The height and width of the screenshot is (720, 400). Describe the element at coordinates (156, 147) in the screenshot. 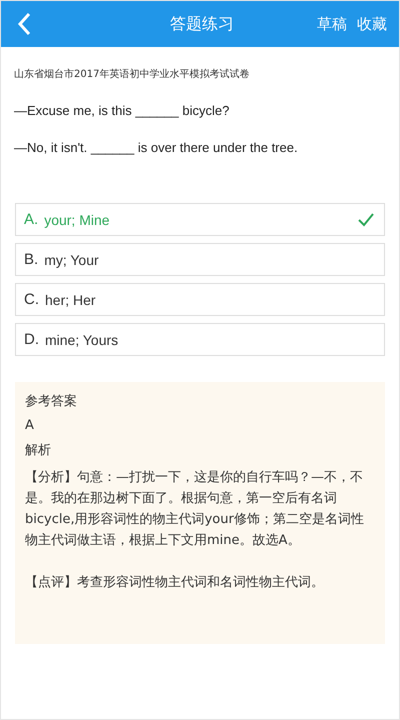

I see `question-line: —No, it isn't. ______ is over there under the tree.` at that location.